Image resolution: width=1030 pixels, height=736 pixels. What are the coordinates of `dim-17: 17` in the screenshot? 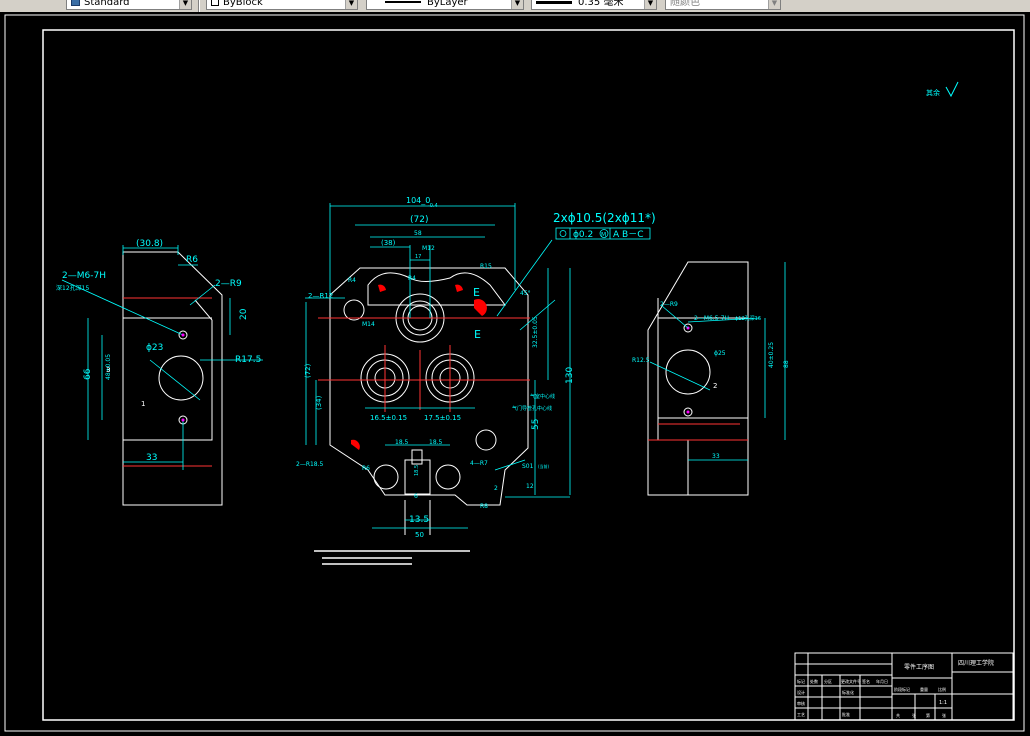 It's located at (418, 257).